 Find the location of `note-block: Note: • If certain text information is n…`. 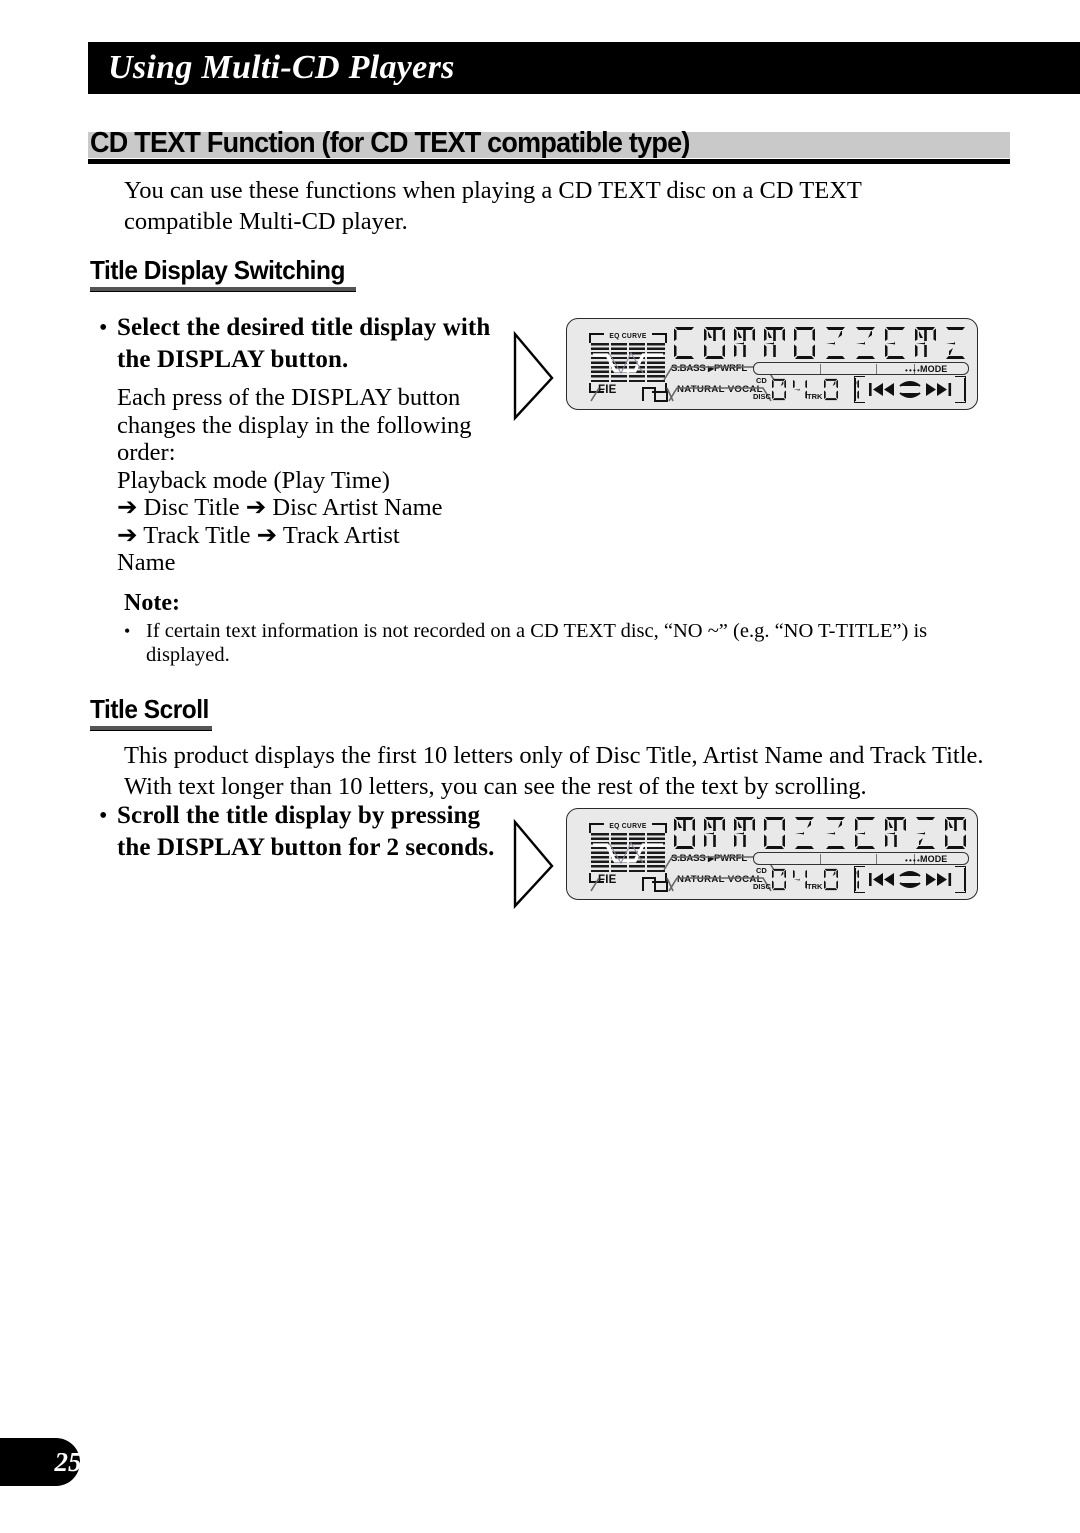

note-block: Note: • If certain text information is n… is located at coordinates (549, 628).